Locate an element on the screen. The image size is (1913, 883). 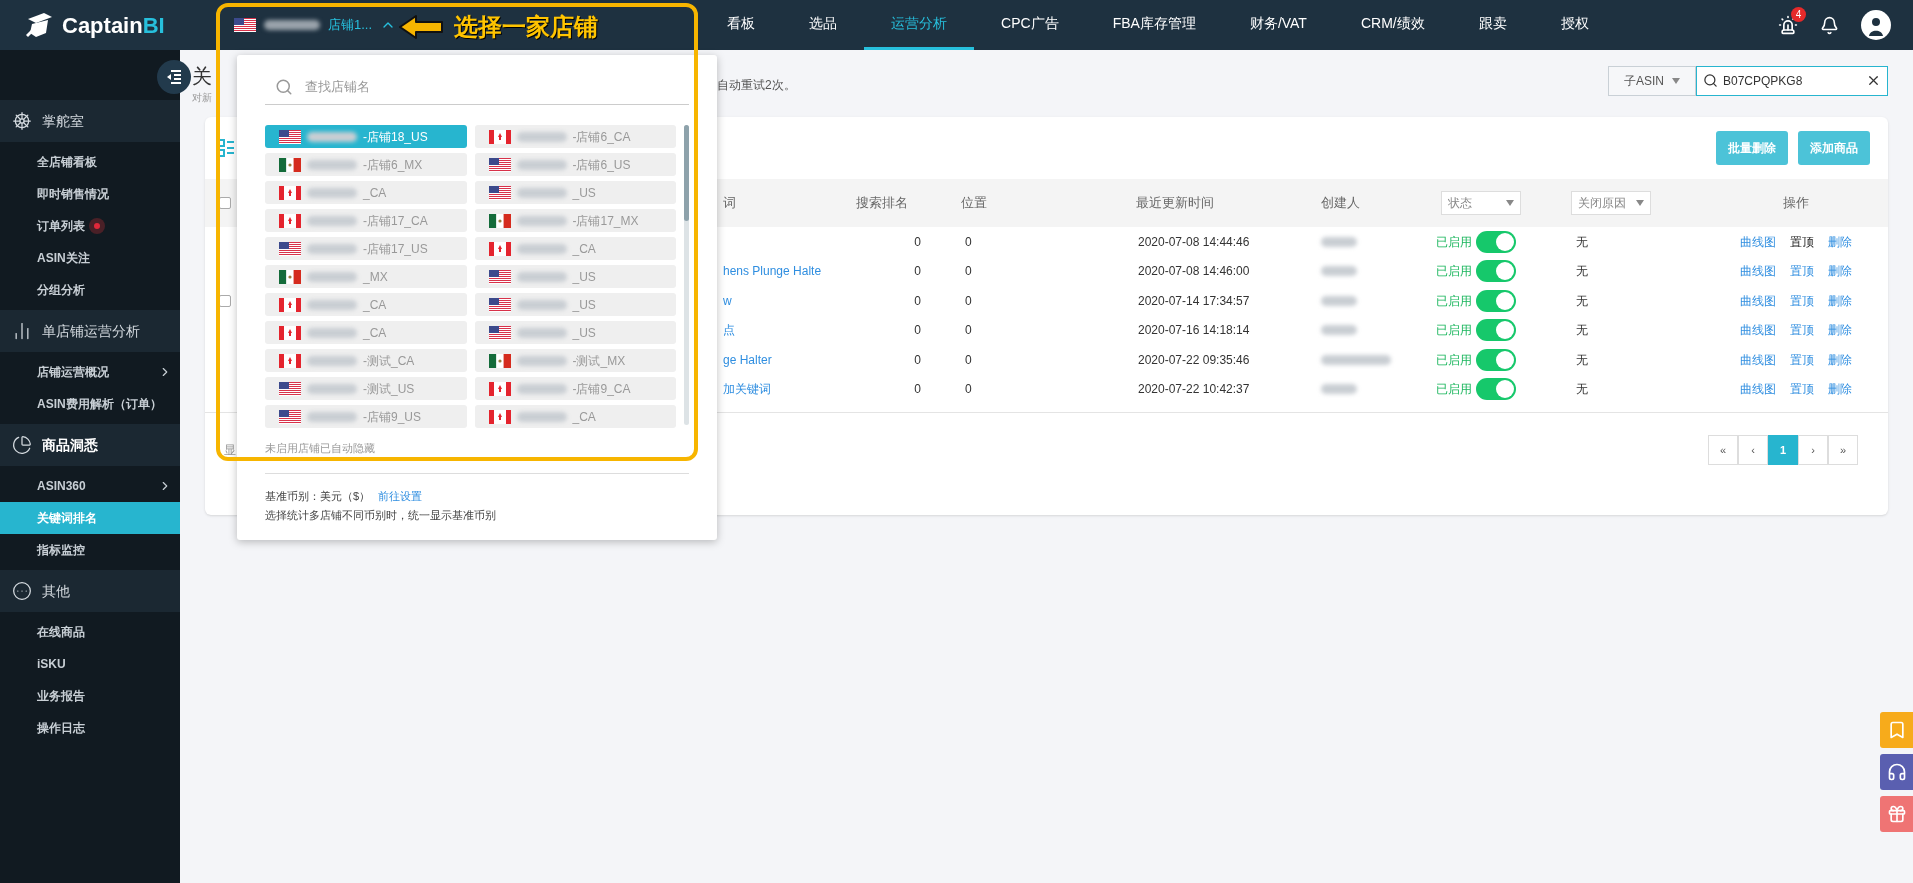
avatar is located at coordinates (1876, 25).